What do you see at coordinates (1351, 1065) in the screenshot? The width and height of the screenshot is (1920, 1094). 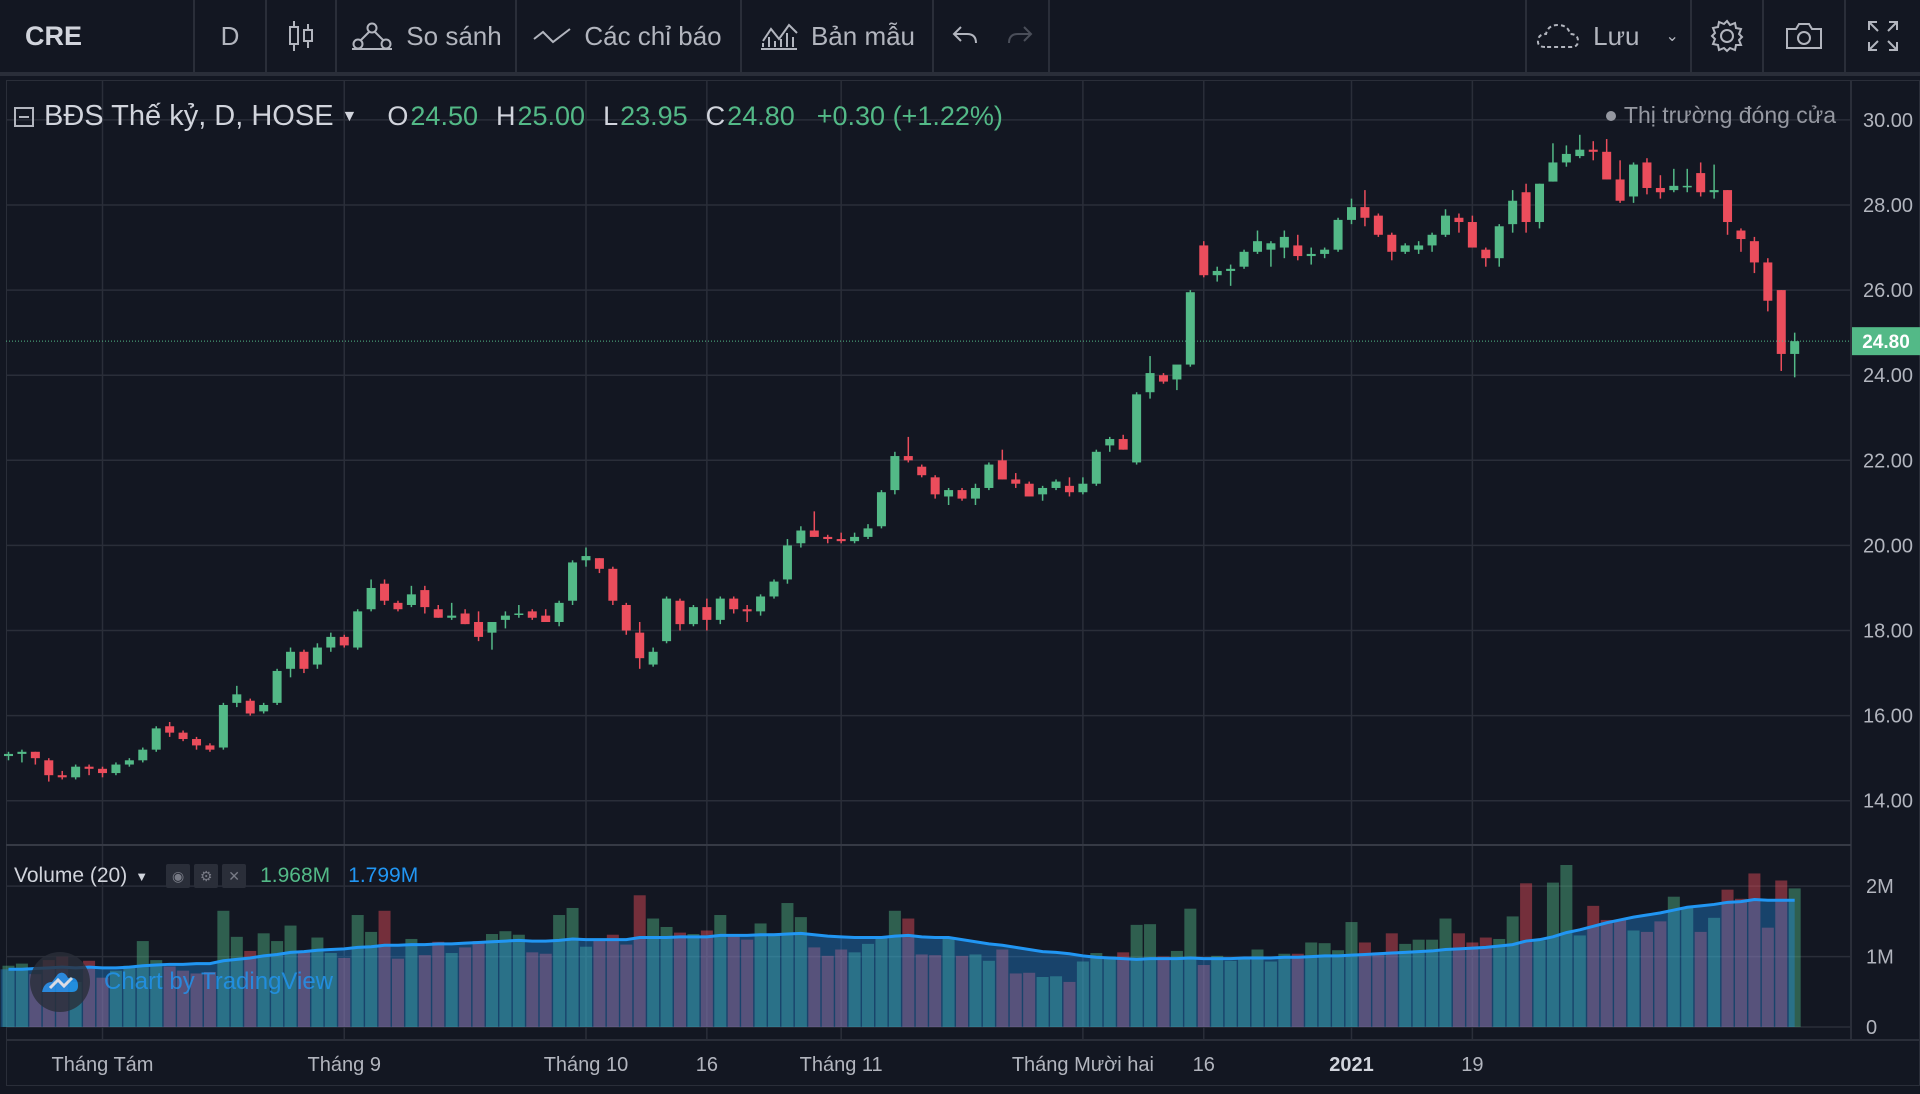 I see `time-tick-label: 2021` at bounding box center [1351, 1065].